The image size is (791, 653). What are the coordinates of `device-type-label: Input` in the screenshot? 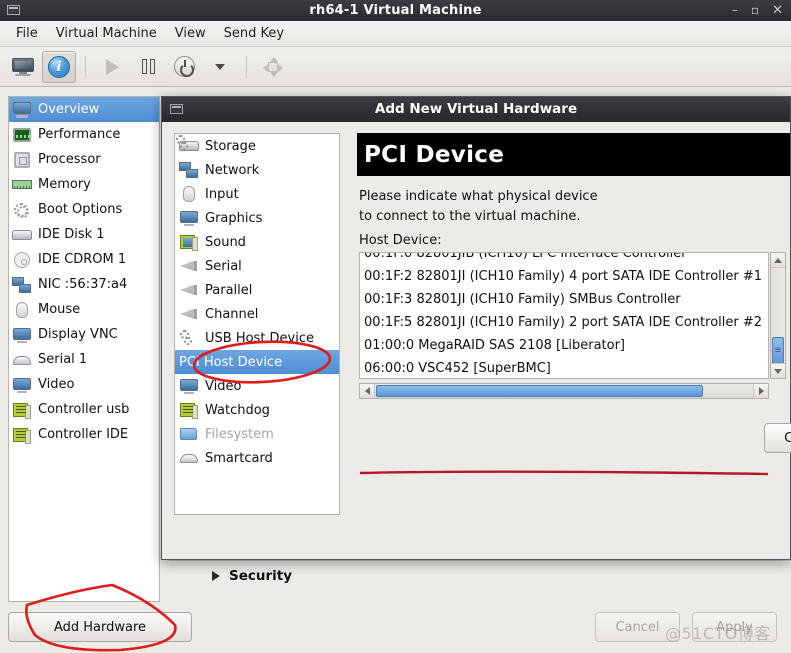 It's located at (222, 194).